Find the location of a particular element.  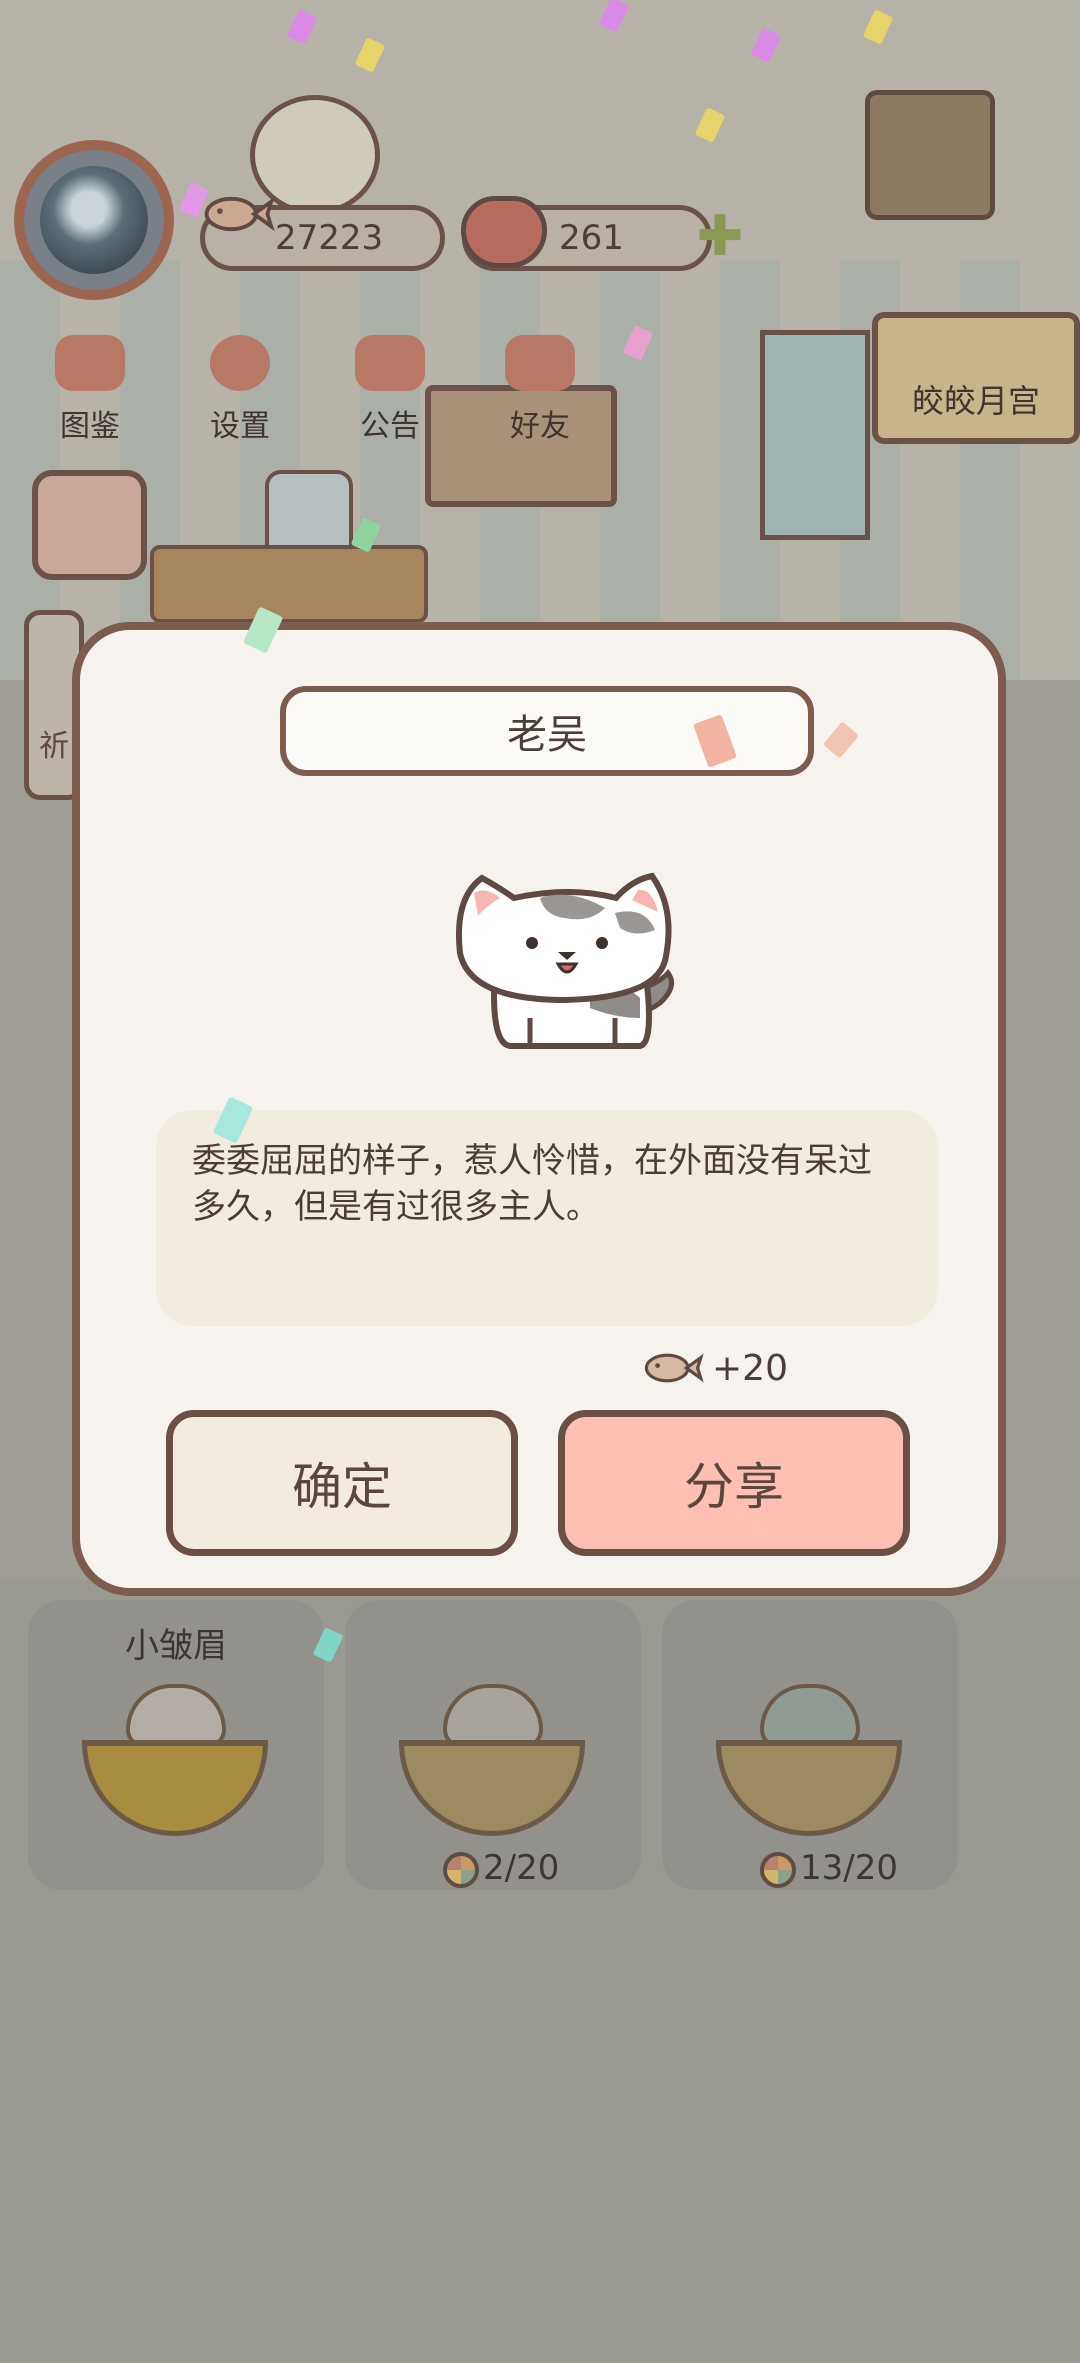

menu-item-label: 公告 is located at coordinates (390, 426).